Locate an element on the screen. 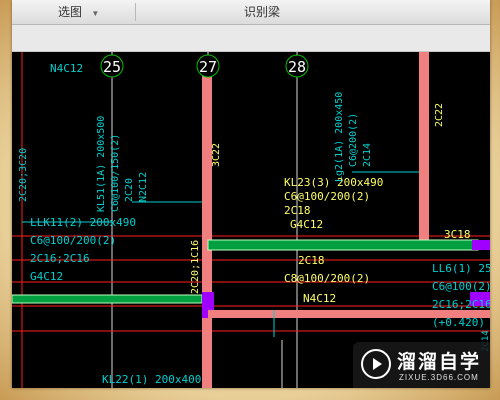 The height and width of the screenshot is (400, 500). axis-label-27: 27 is located at coordinates (208, 67).